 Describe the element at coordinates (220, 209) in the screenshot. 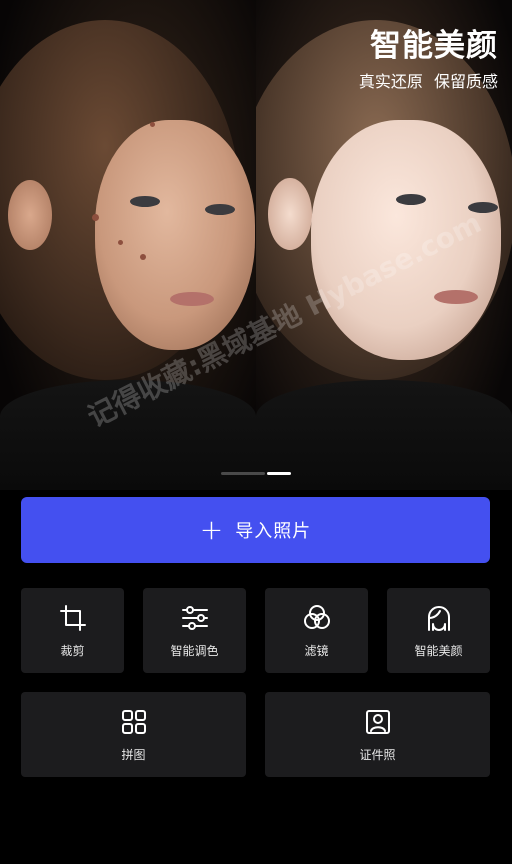

I see `eye-right` at that location.